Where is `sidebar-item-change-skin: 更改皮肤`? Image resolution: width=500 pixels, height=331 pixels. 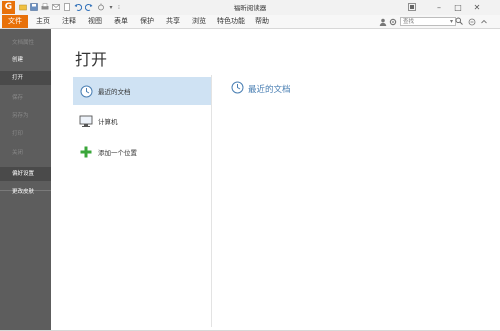 sidebar-item-change-skin: 更改皮肤 is located at coordinates (25, 192).